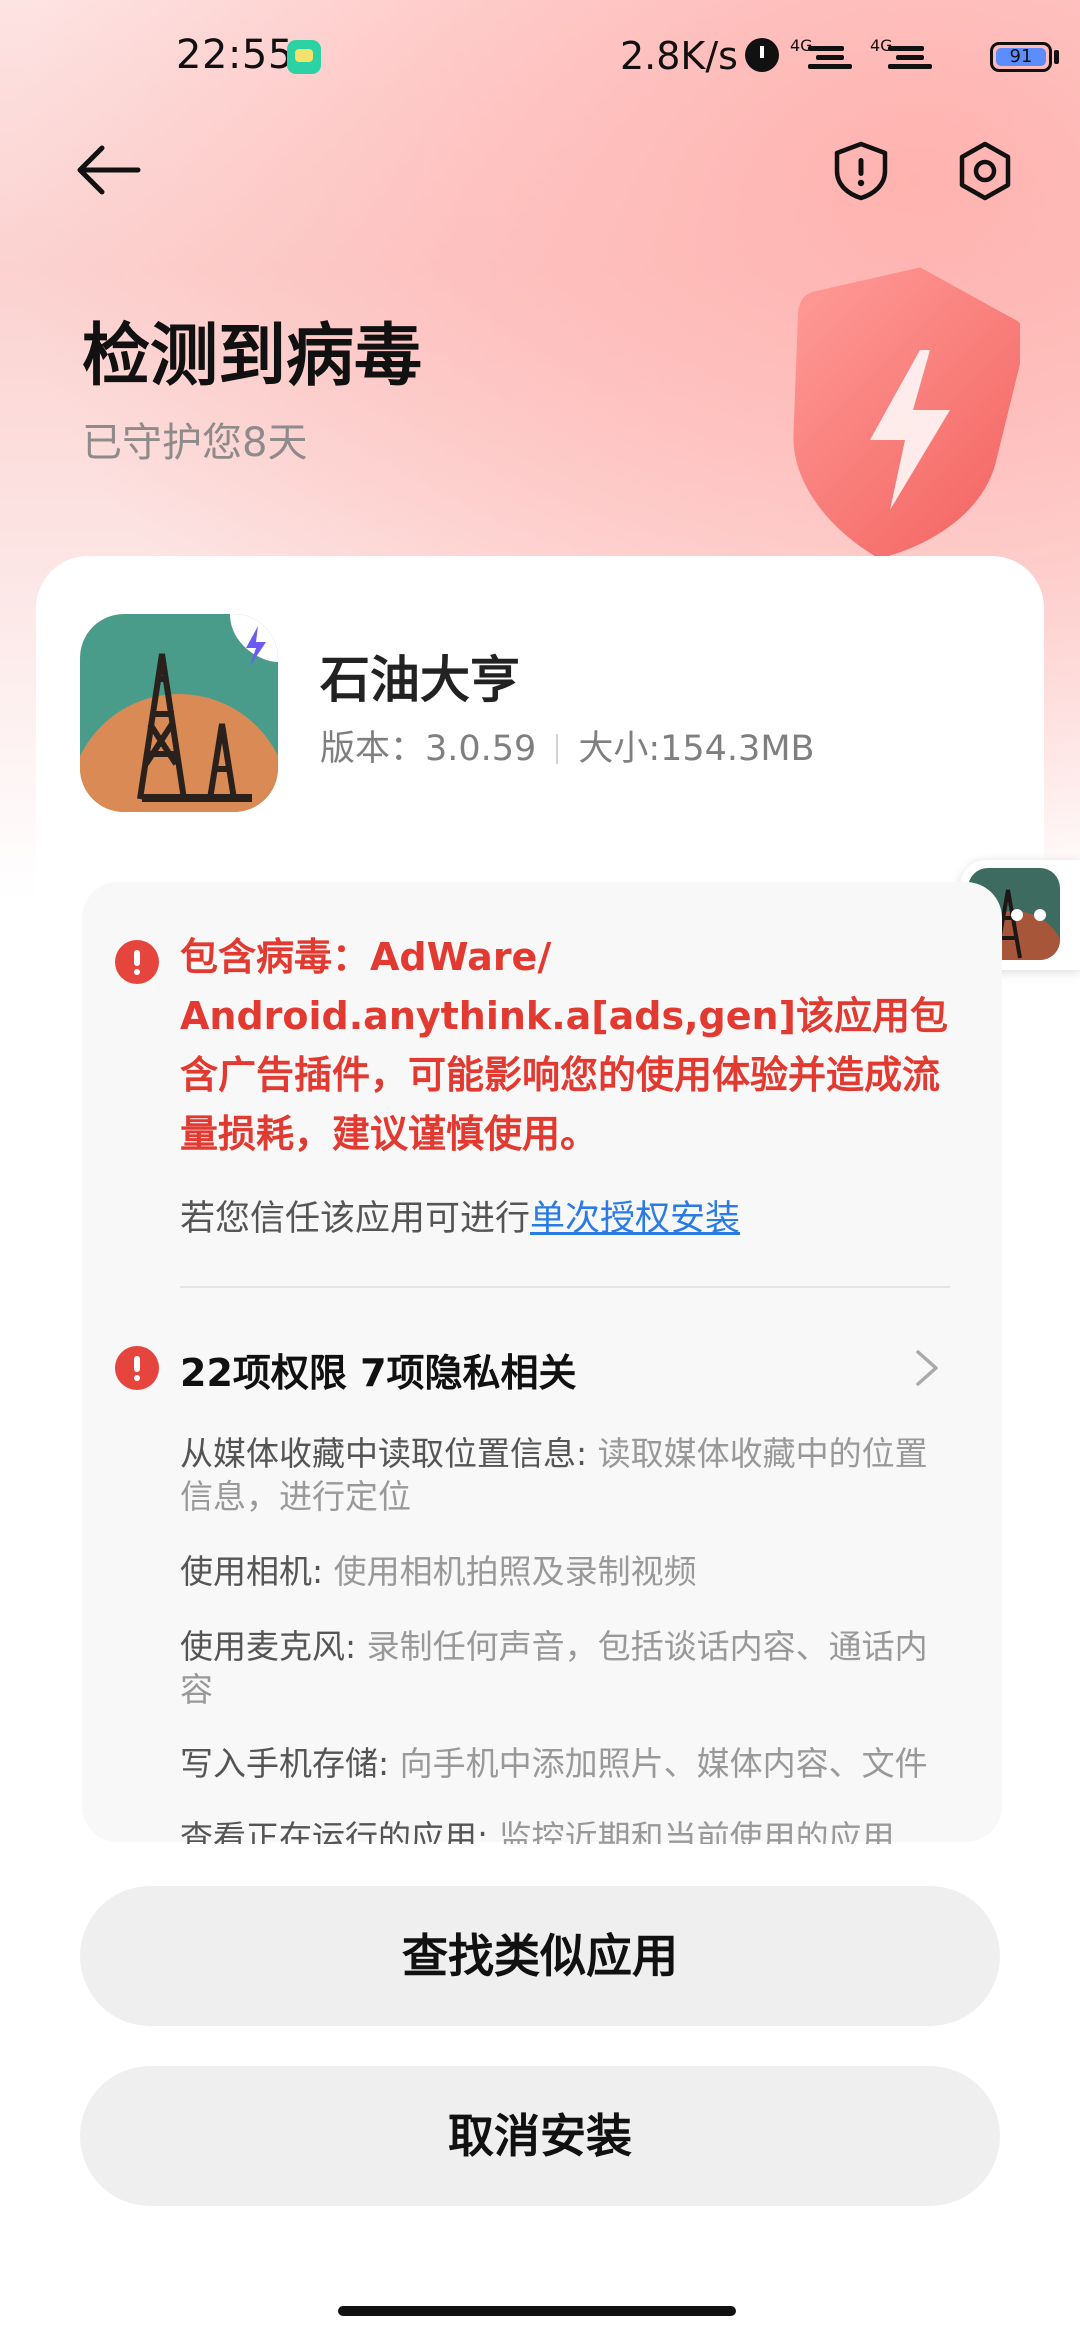 This screenshot has width=1080, height=2340. What do you see at coordinates (355, 1219) in the screenshot?
I see `trust-note-prefix: 若您信任该应用可进行` at bounding box center [355, 1219].